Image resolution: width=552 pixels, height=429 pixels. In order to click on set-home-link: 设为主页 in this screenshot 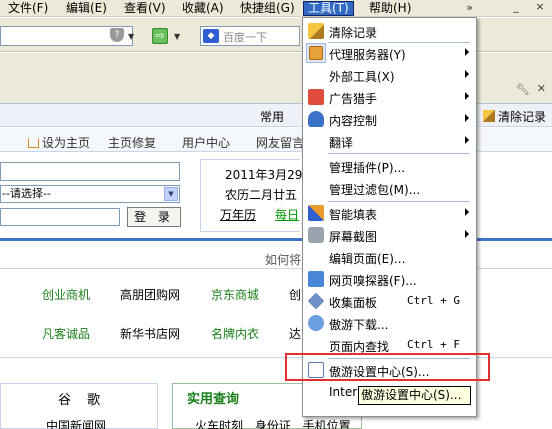, I will do `click(59, 142)`.